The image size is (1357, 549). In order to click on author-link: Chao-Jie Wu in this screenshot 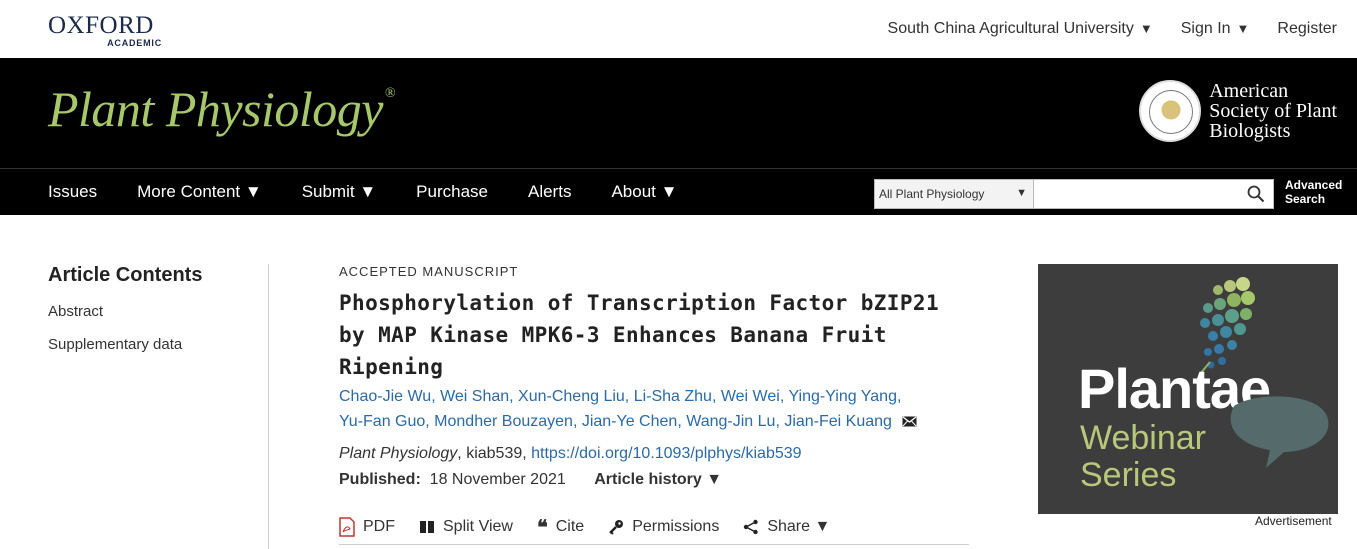, I will do `click(385, 396)`.